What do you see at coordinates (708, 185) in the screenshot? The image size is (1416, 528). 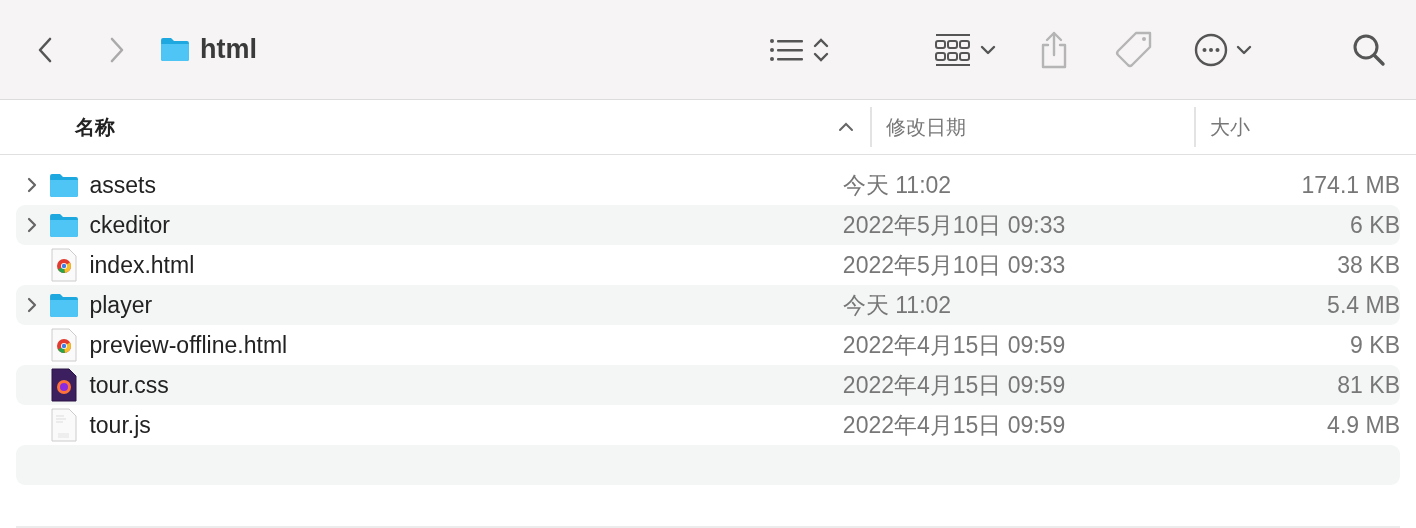 I see `file-row: assets 今天 11:02 174.1 MB` at bounding box center [708, 185].